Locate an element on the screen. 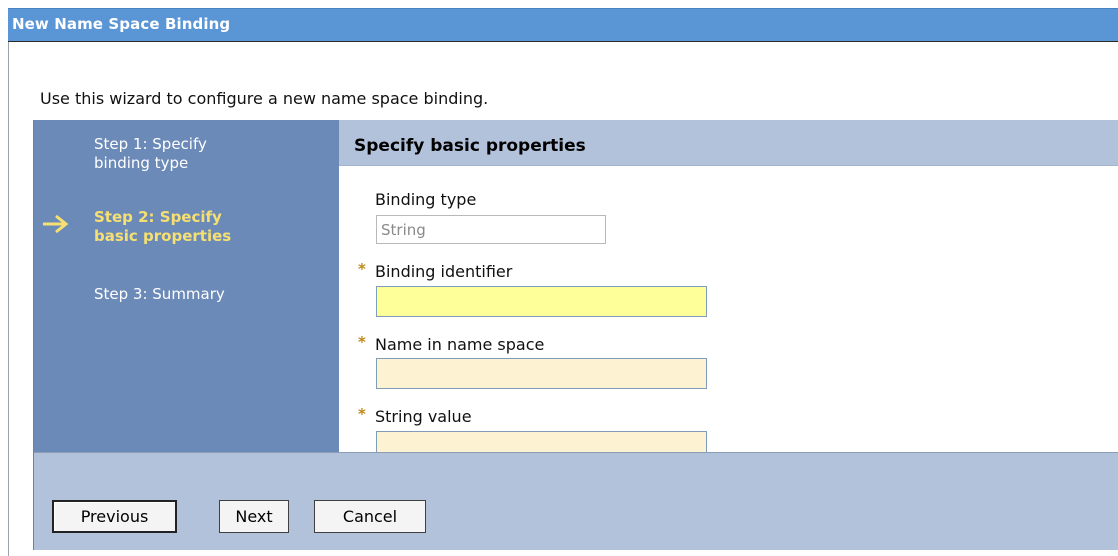 The image size is (1118, 556). next-button: Next is located at coordinates (254, 516).